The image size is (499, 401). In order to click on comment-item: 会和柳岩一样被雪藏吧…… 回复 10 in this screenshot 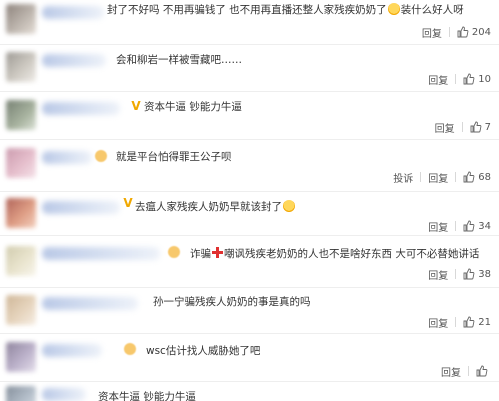, I will do `click(249, 68)`.